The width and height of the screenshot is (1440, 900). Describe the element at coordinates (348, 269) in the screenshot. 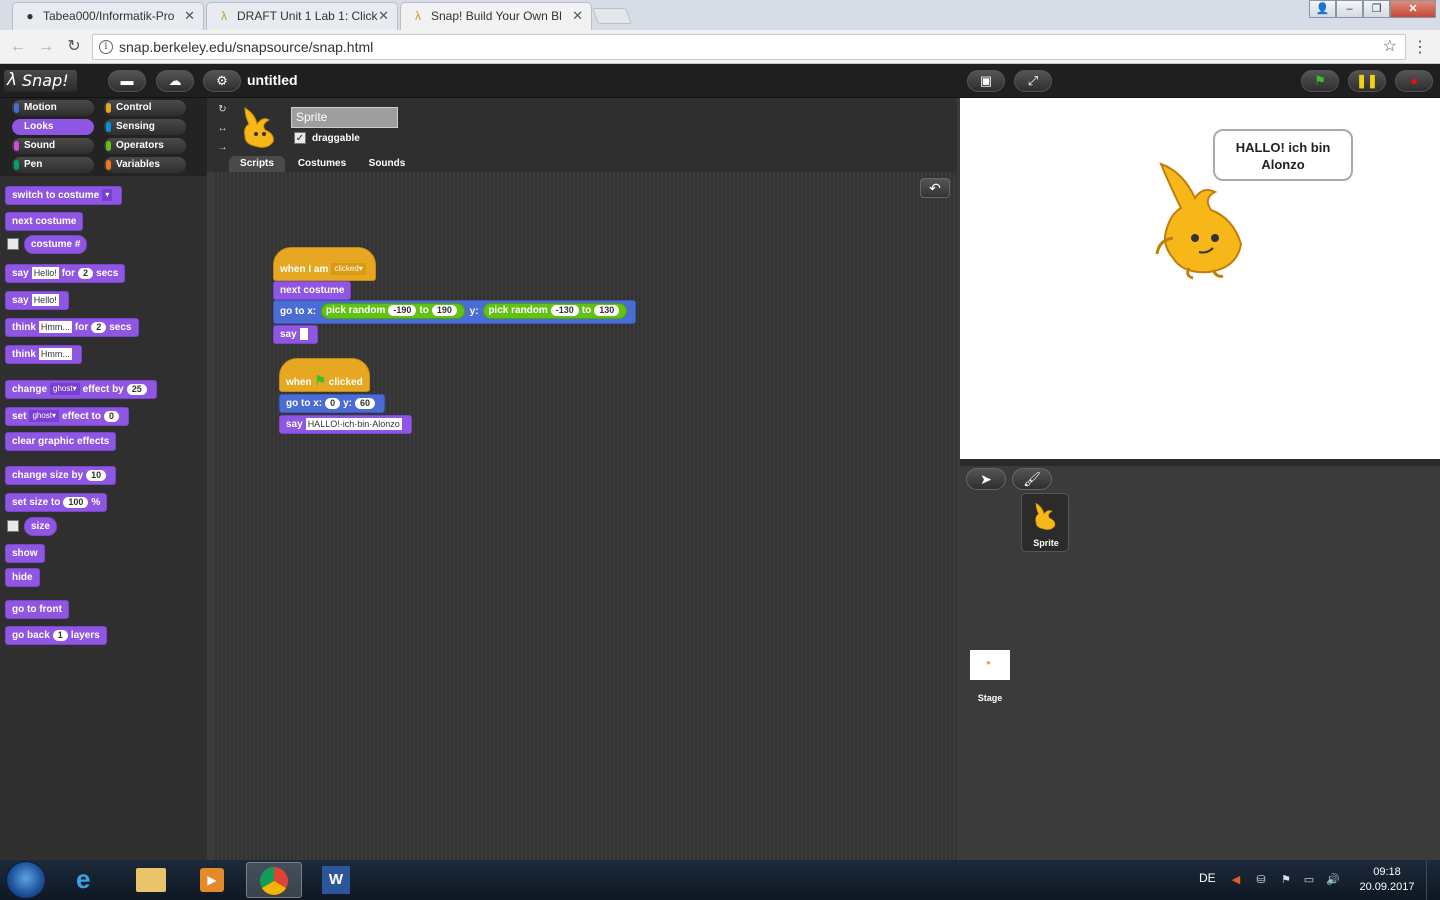

I see `interaction-dropdown: clicked▾` at that location.